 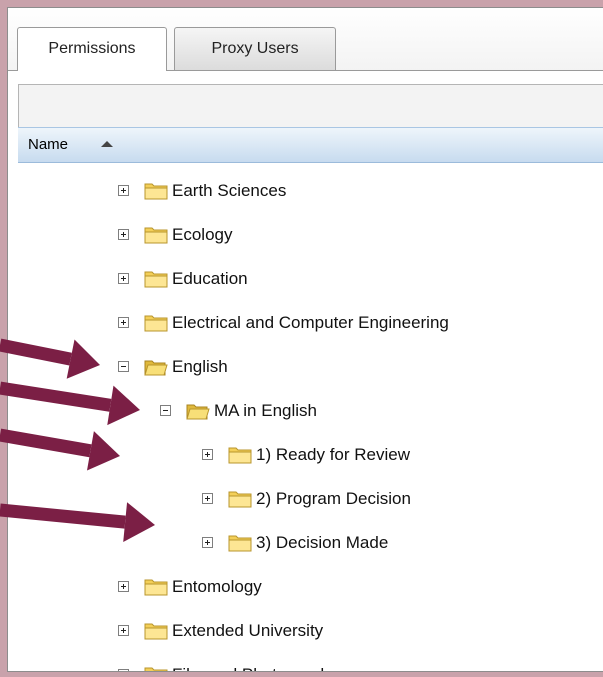 I want to click on annotation-arrows, so click(x=77, y=440).